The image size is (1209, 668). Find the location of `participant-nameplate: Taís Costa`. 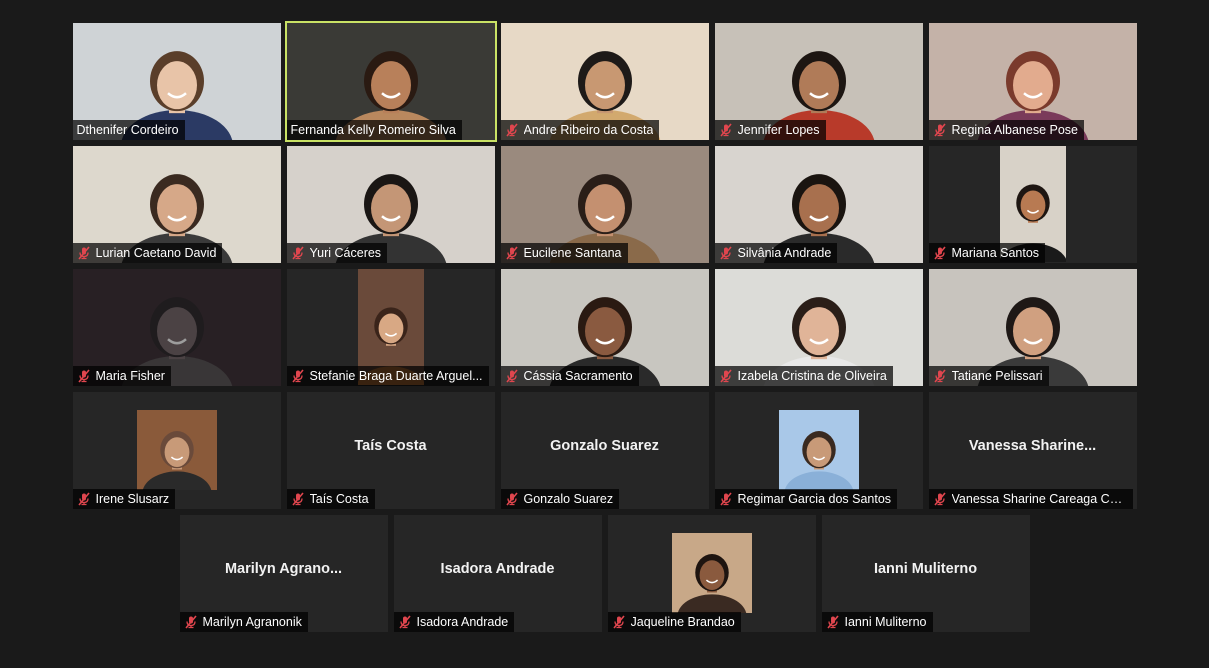

participant-nameplate: Taís Costa is located at coordinates (330, 499).